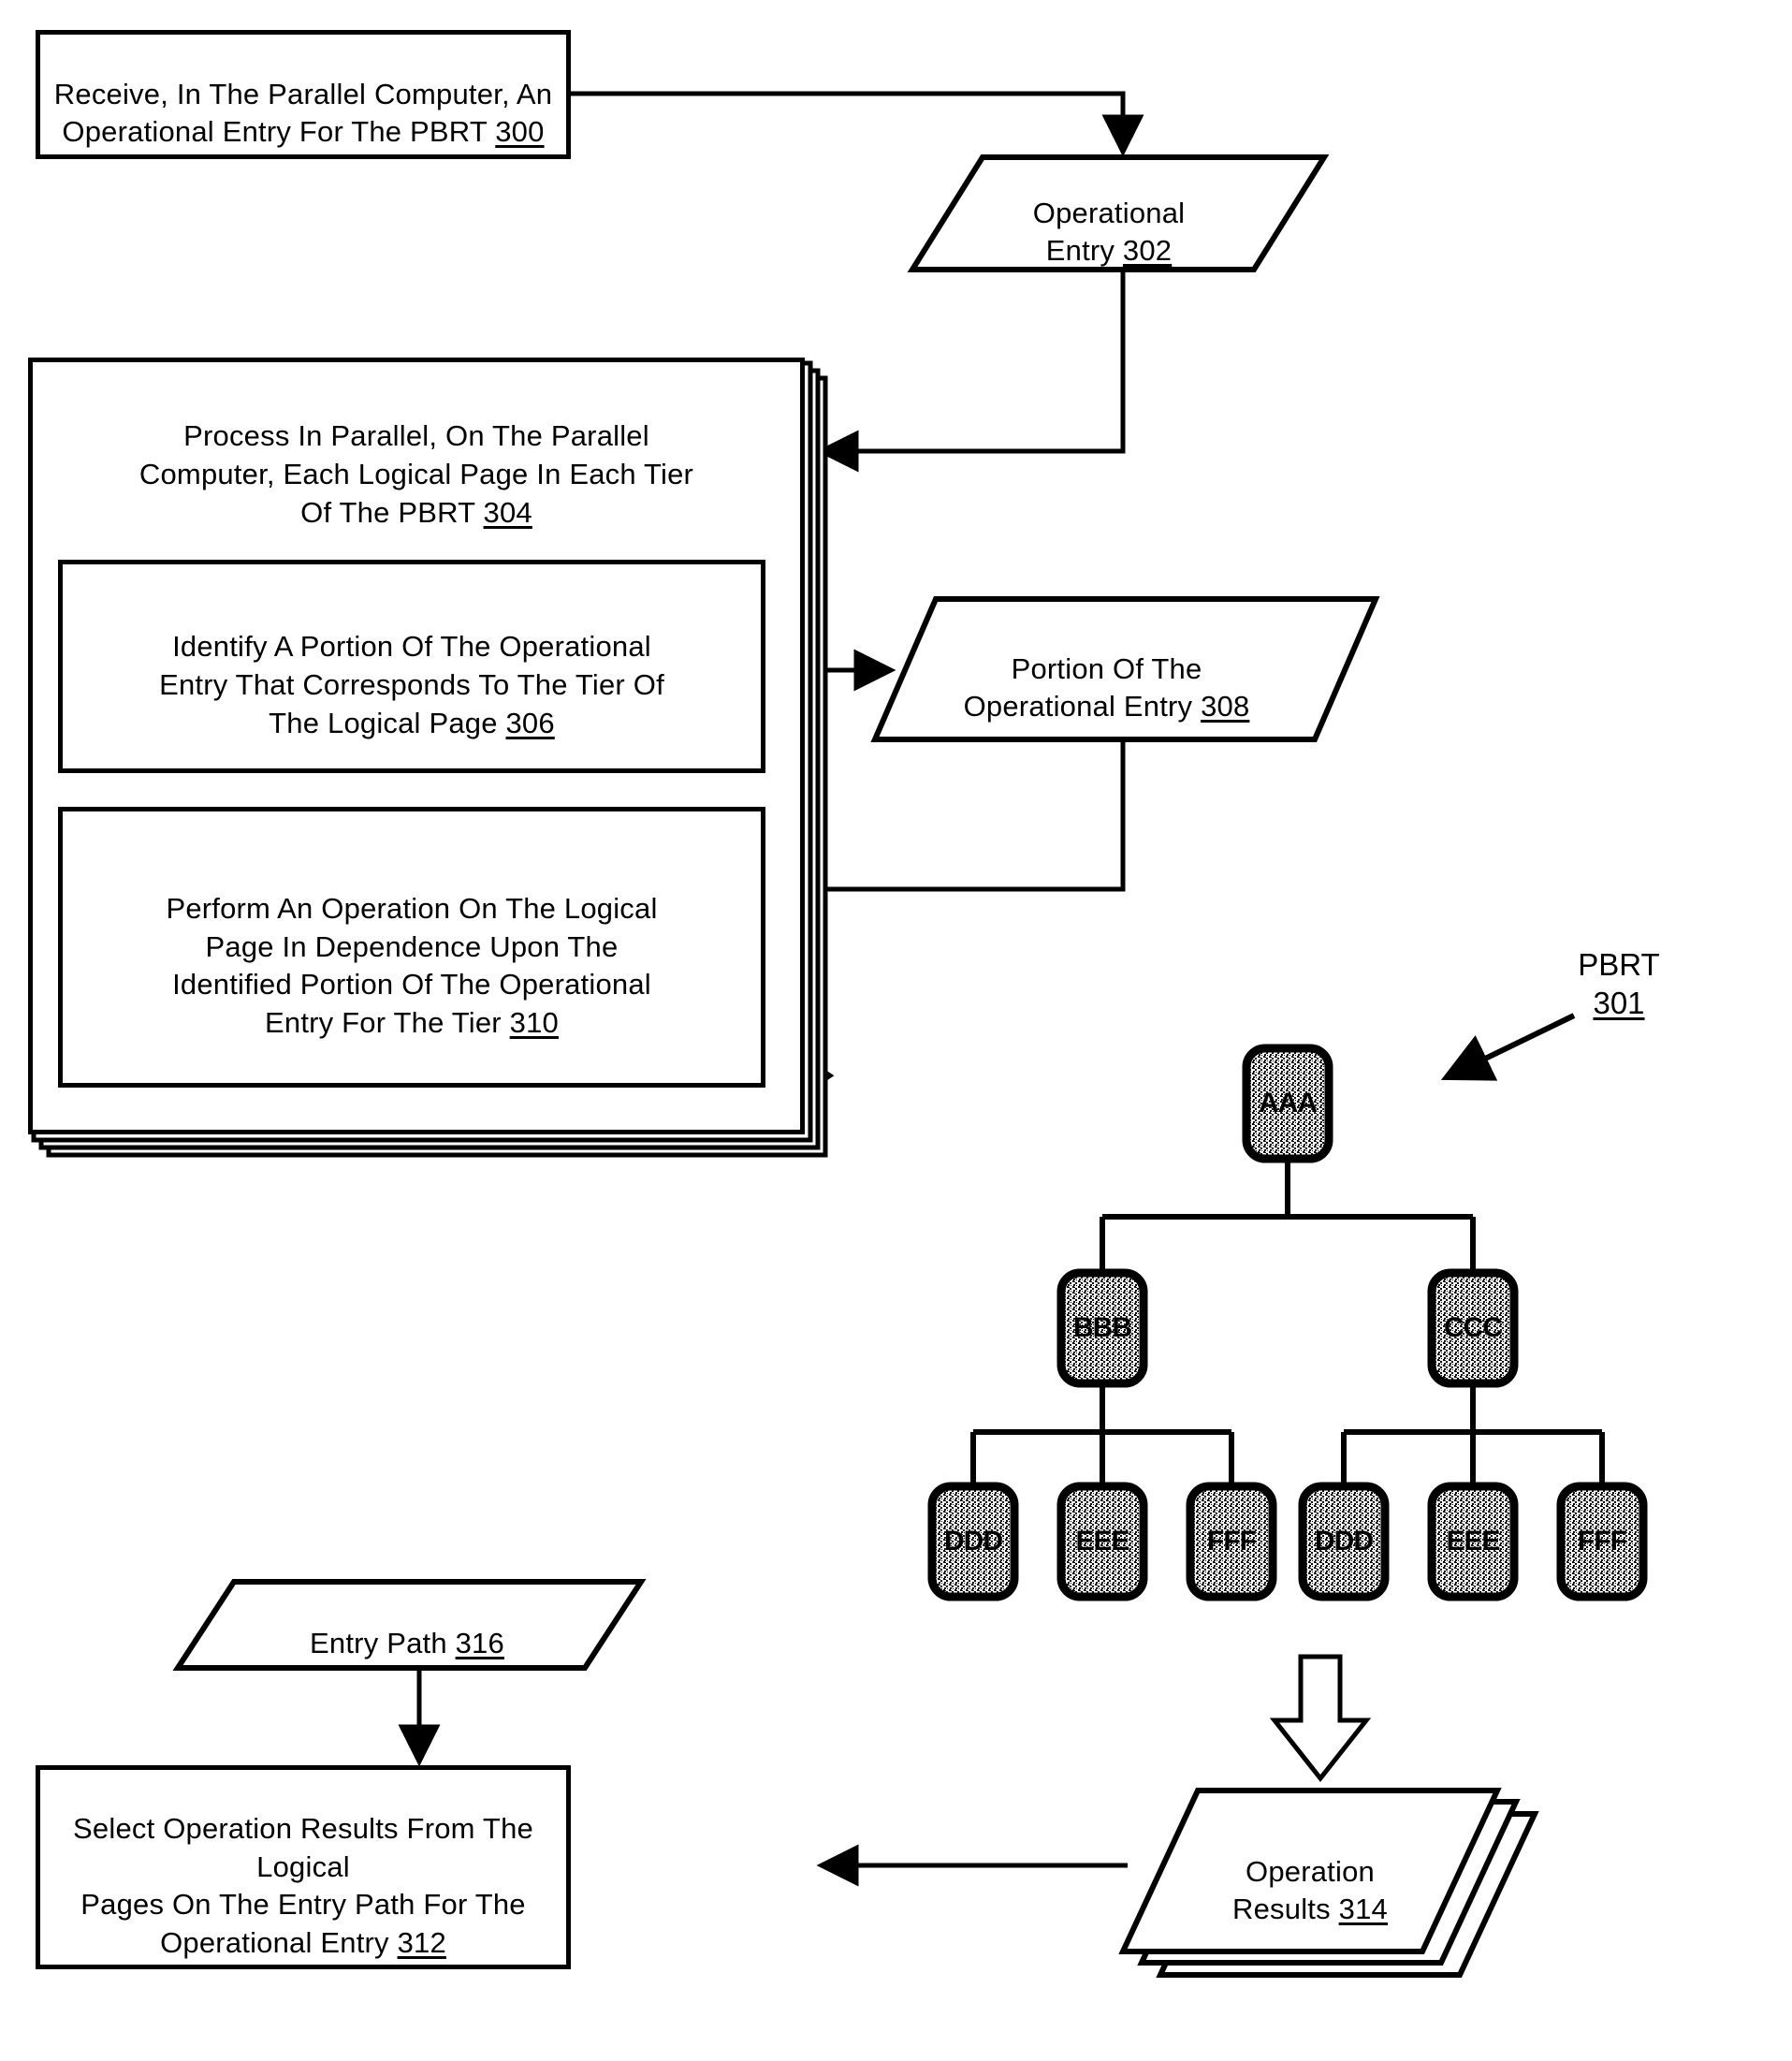 The image size is (1792, 2061). What do you see at coordinates (973, 1541) in the screenshot?
I see `tree-node-tier3-DDD-1: DDD` at bounding box center [973, 1541].